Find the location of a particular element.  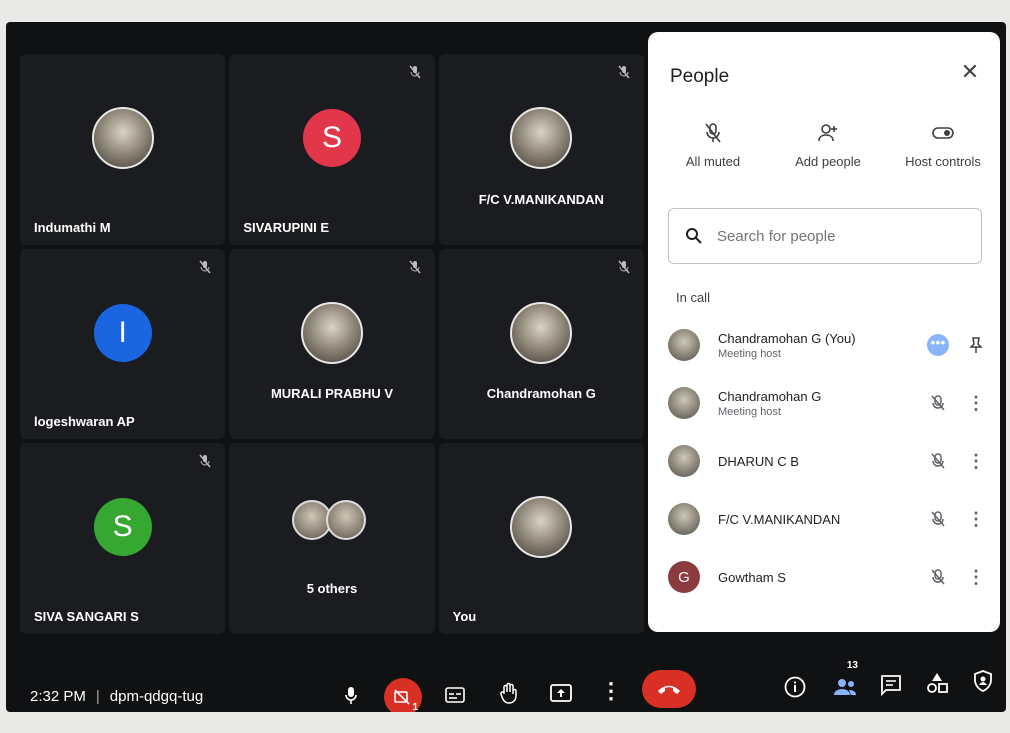

activities-button is located at coordinates (937, 683).